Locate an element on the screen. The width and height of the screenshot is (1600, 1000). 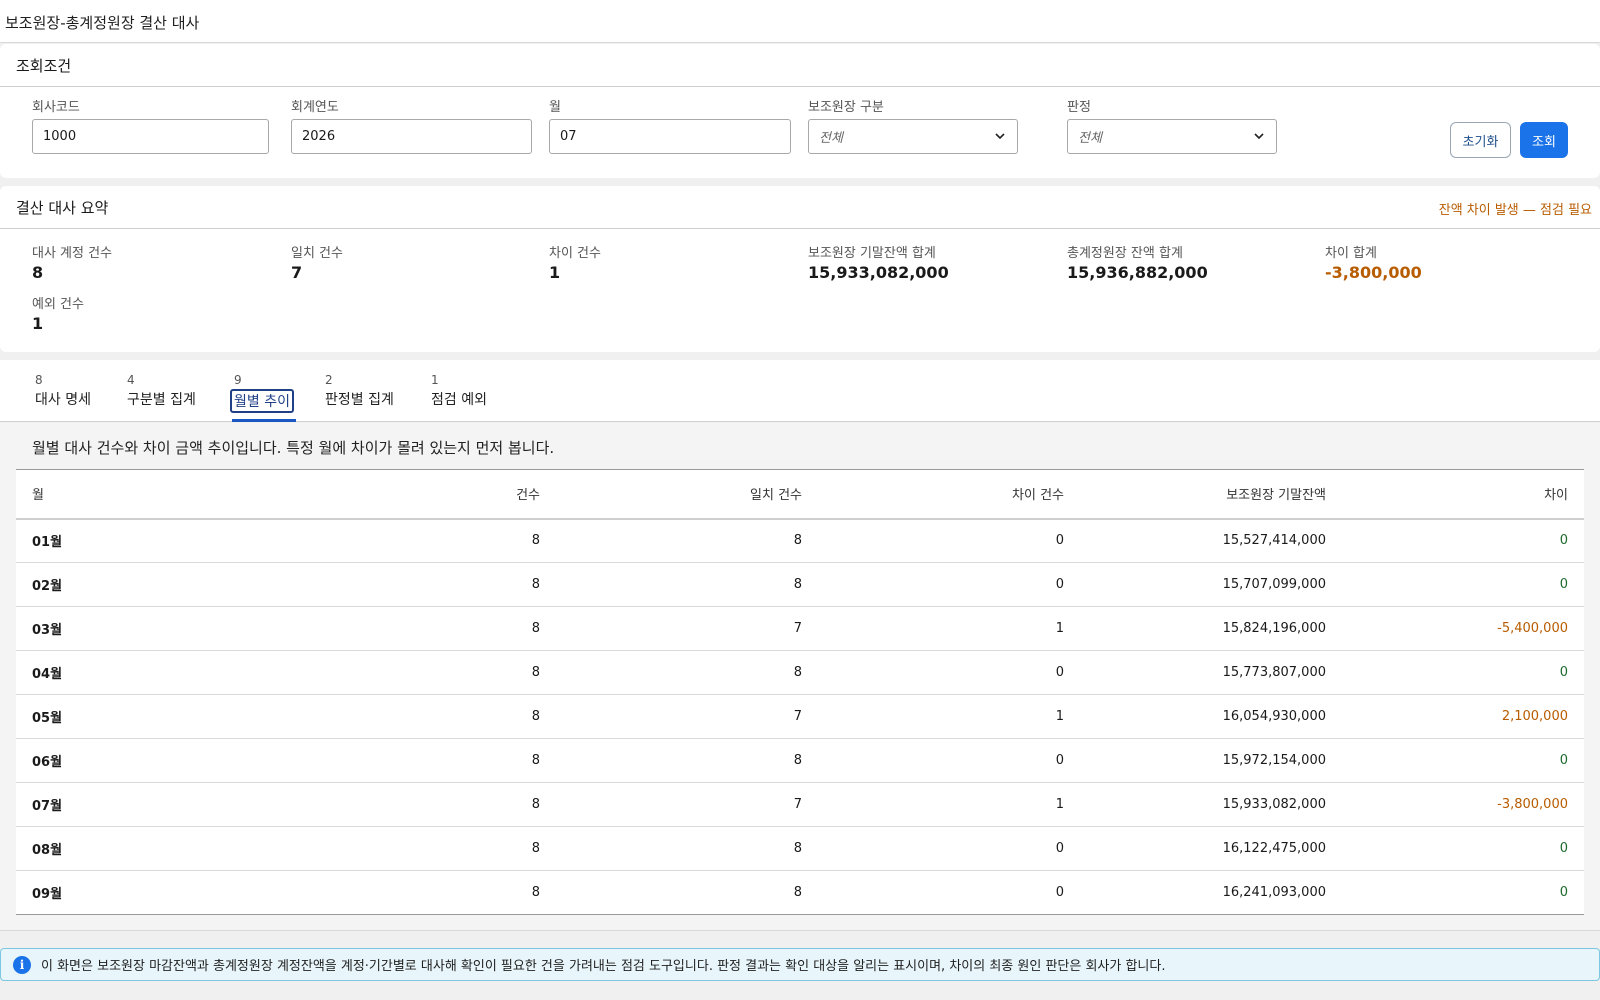
table-row: 02월 8 8 0 15,707,099,000 0 is located at coordinates (800, 584).